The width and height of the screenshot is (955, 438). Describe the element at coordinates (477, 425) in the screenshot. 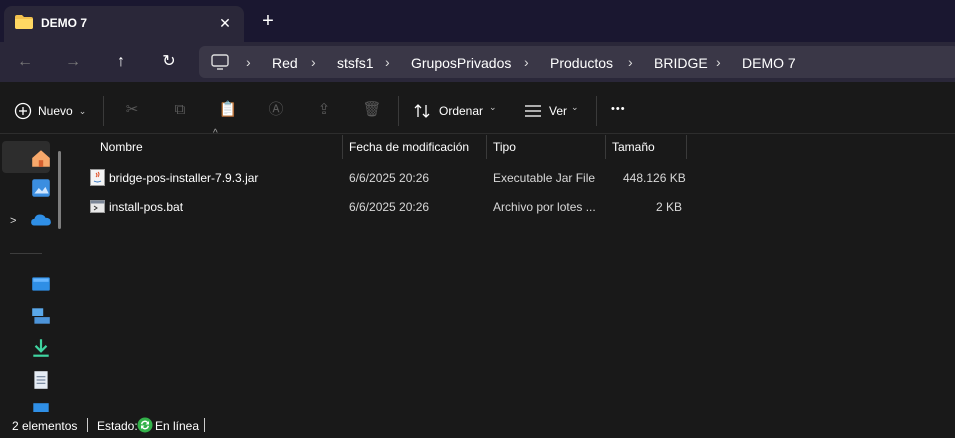

I see `status-bar: 2 elementos Estado: En línea` at that location.